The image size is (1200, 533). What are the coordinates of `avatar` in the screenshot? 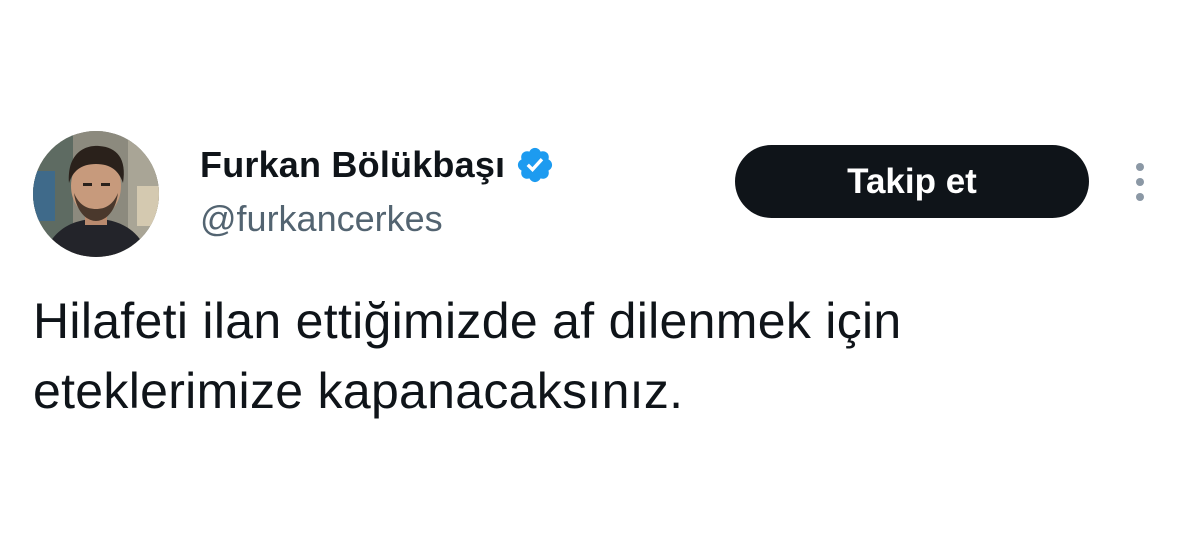 It's located at (96, 194).